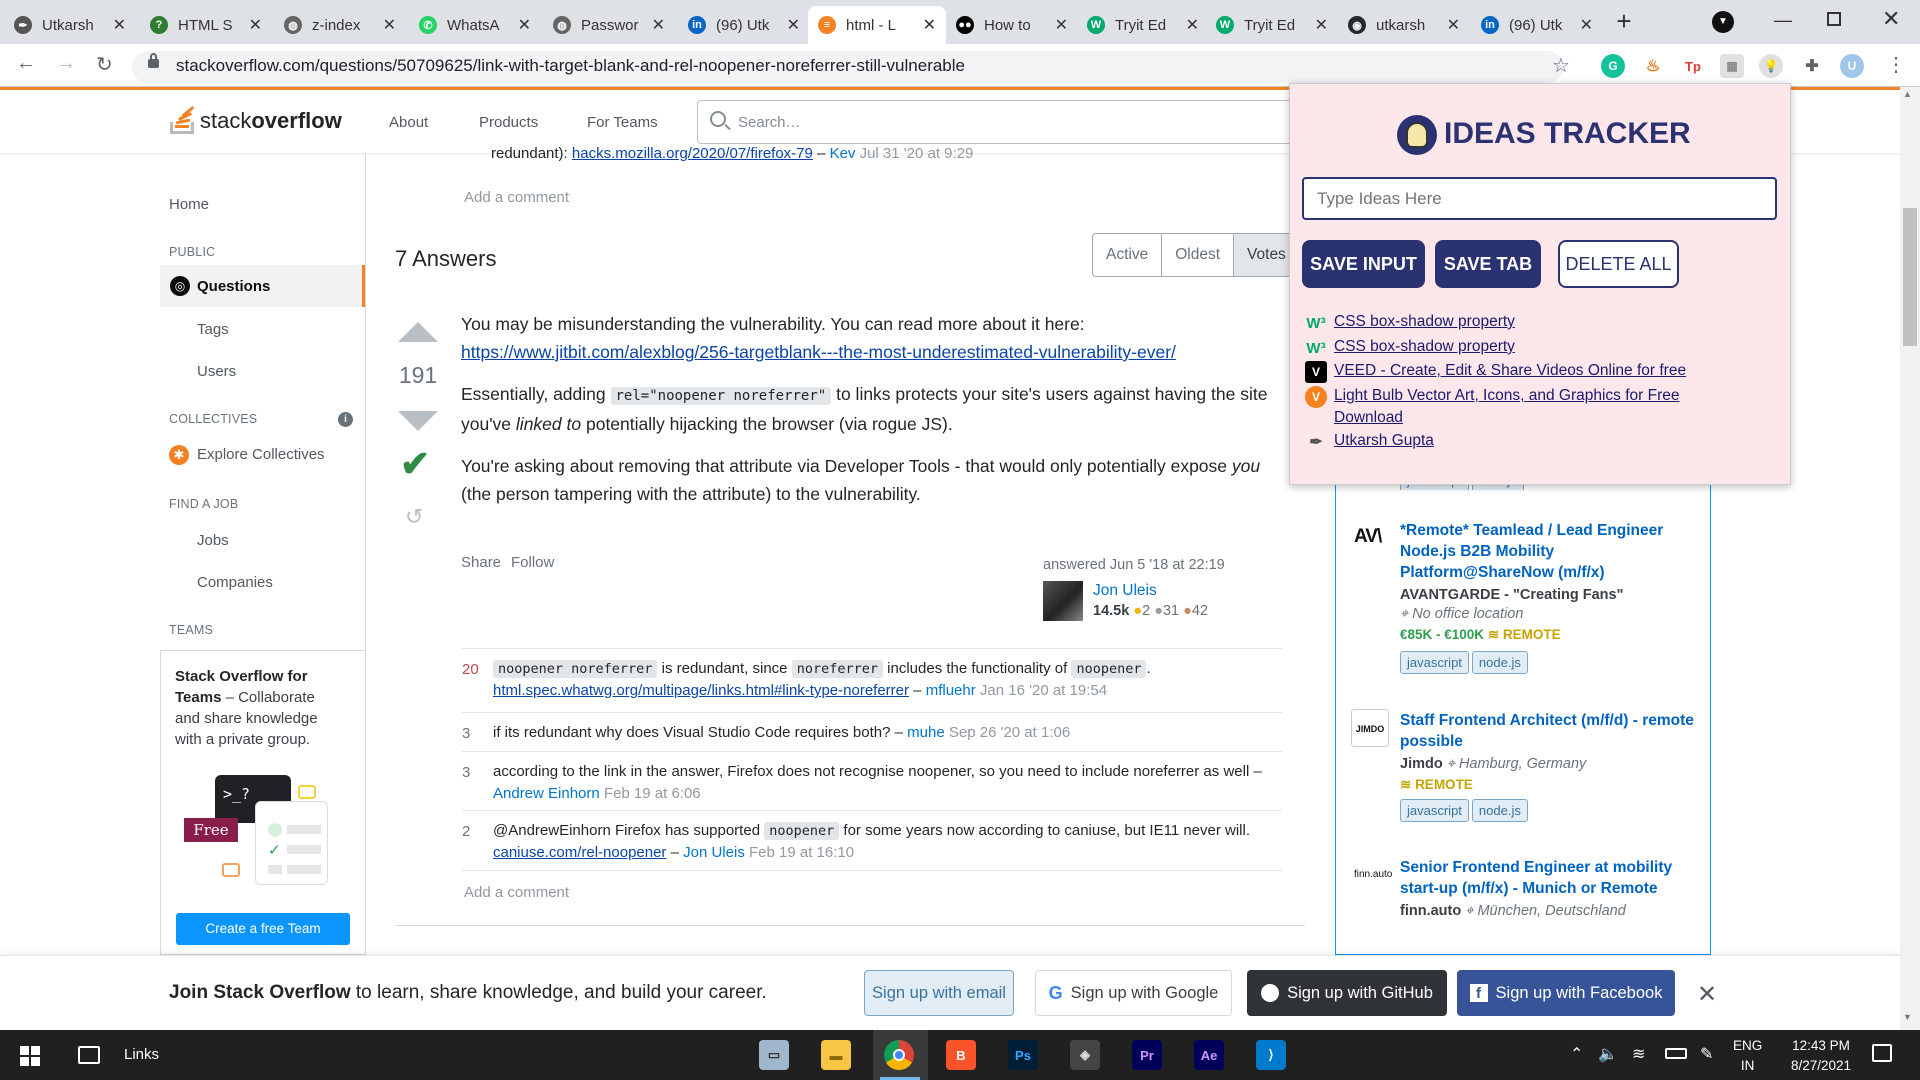 Image resolution: width=1920 pixels, height=1080 pixels. What do you see at coordinates (1852, 66) in the screenshot?
I see `profile-avatar-icon: U` at bounding box center [1852, 66].